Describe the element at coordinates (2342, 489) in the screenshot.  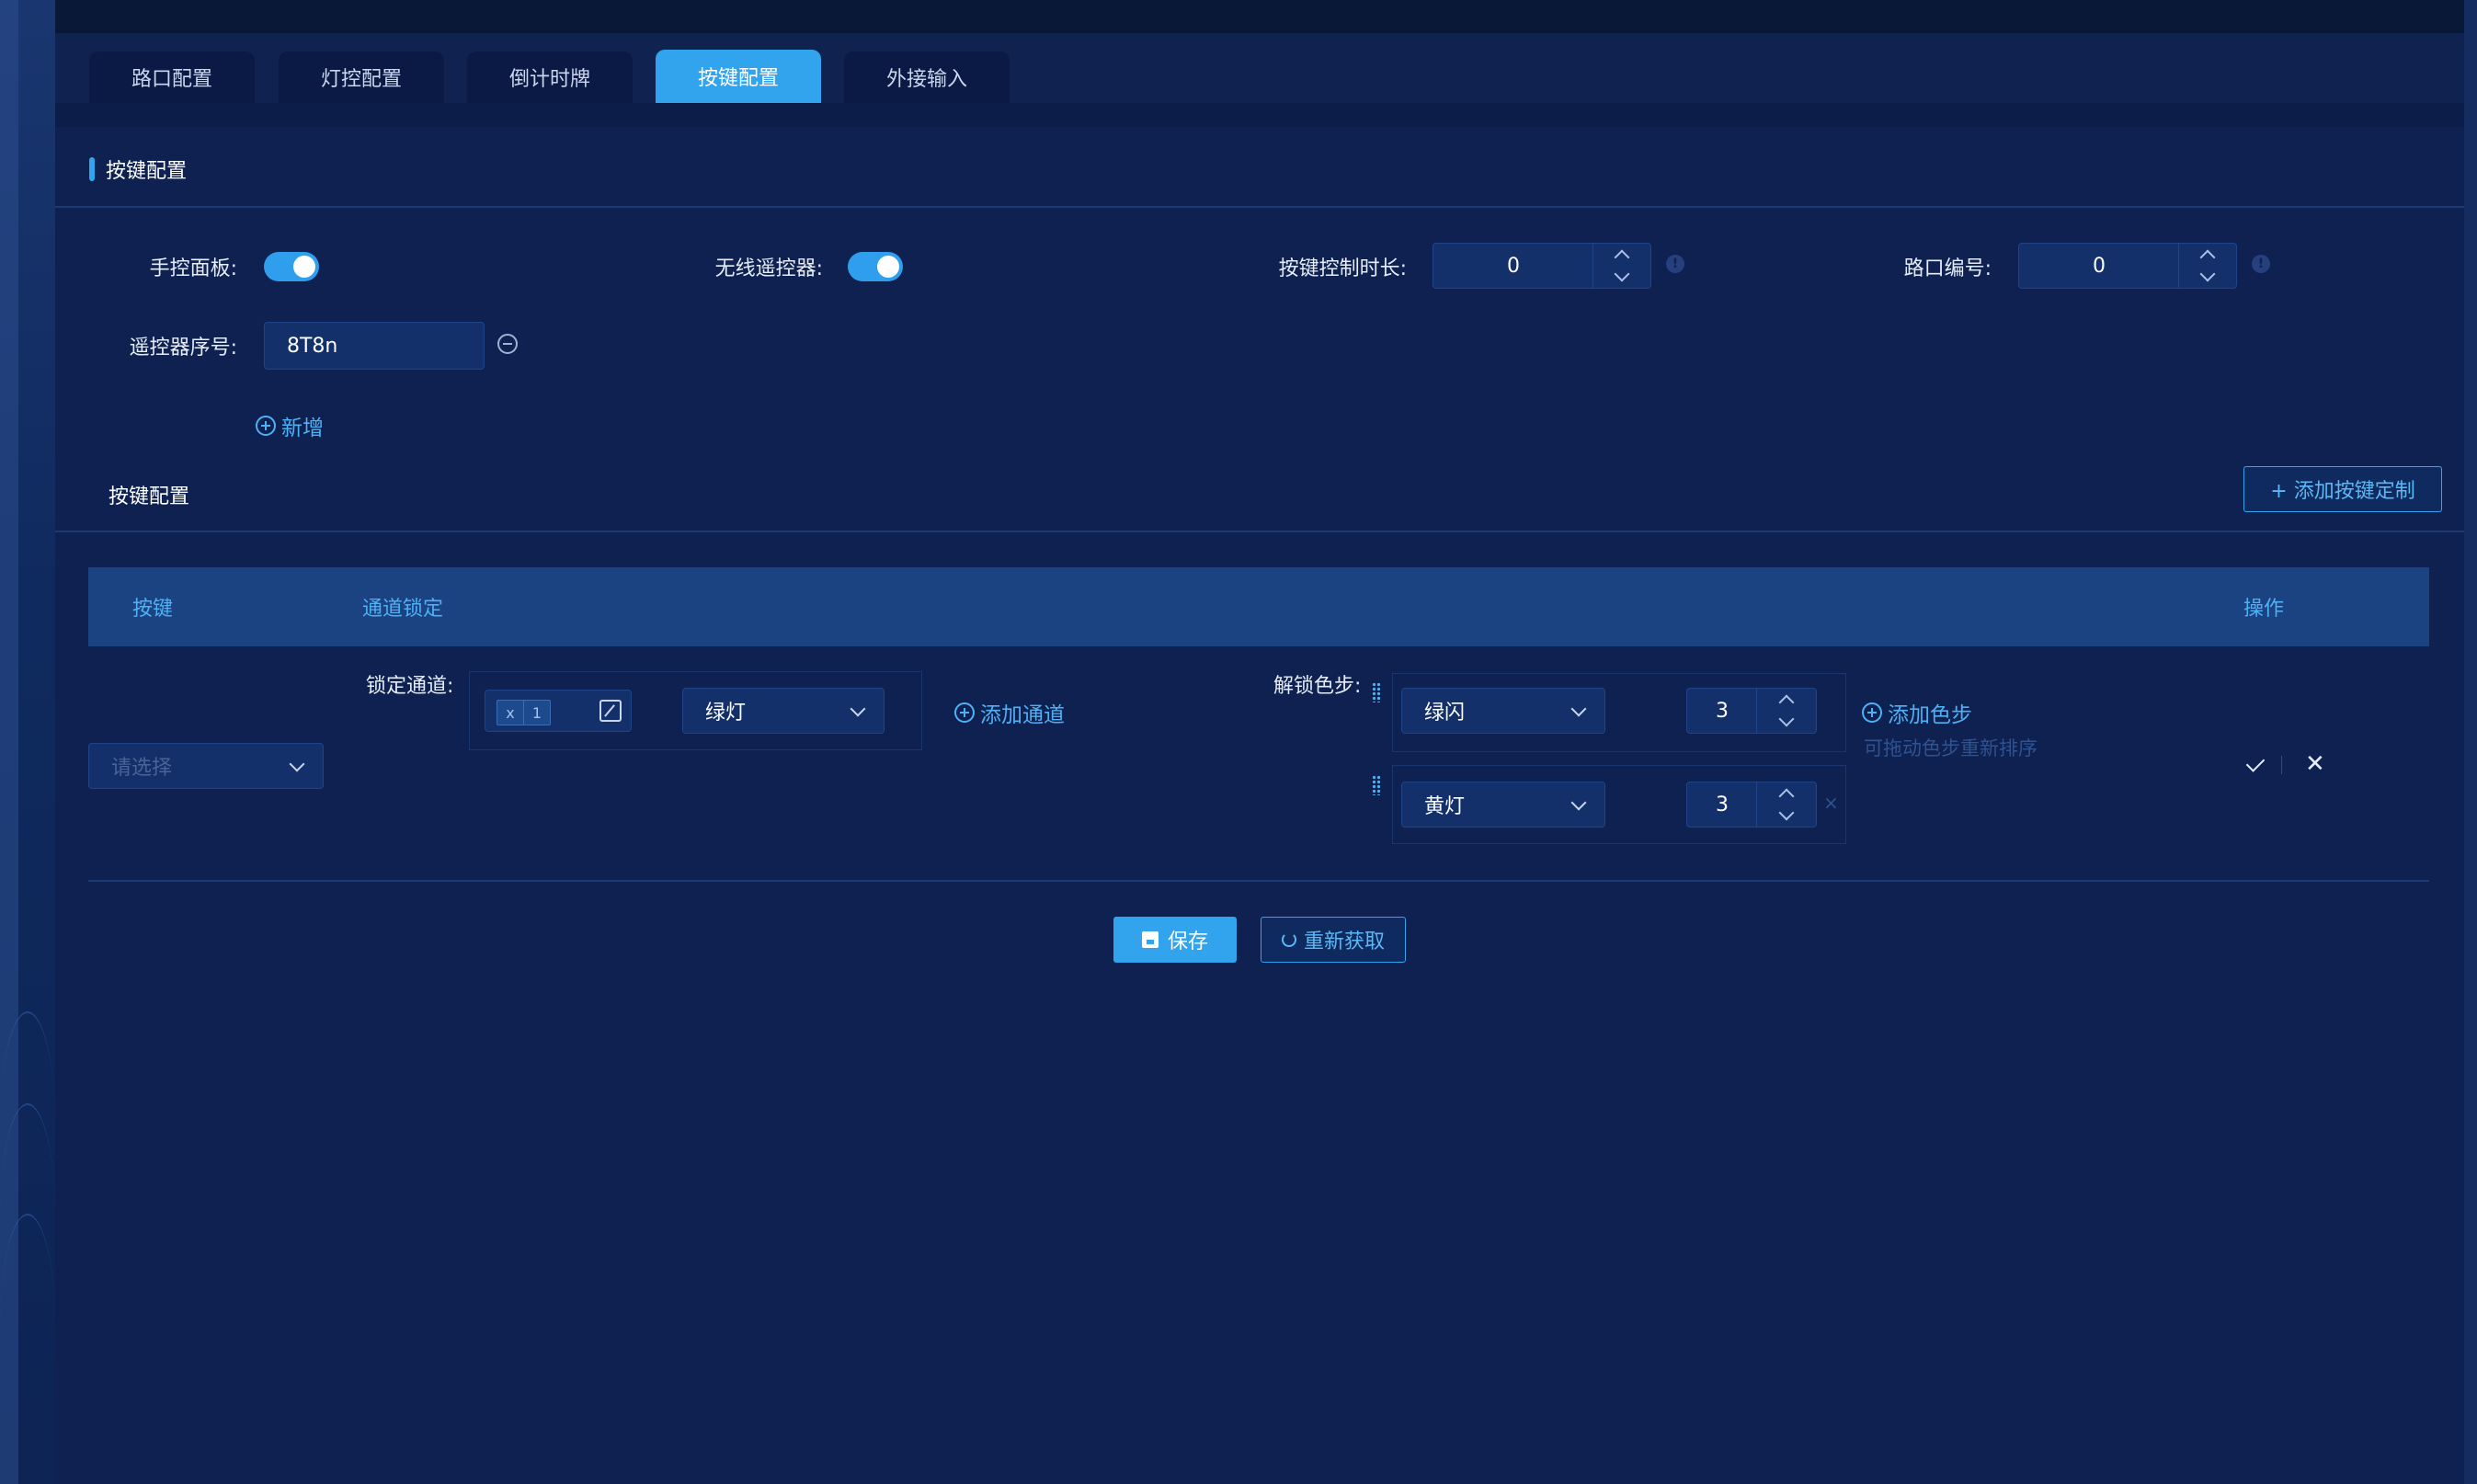
I see `add-key-custom-button: + 添加按键定制` at that location.